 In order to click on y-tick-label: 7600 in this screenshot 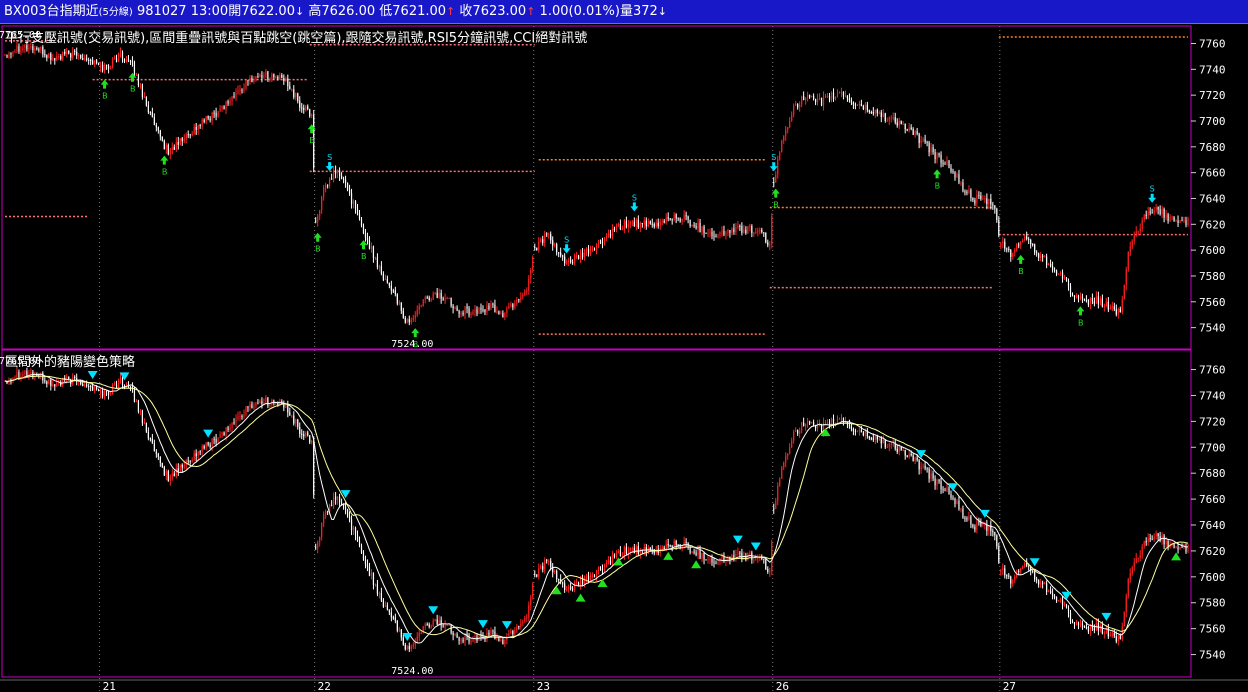, I will do `click(1212, 577)`.